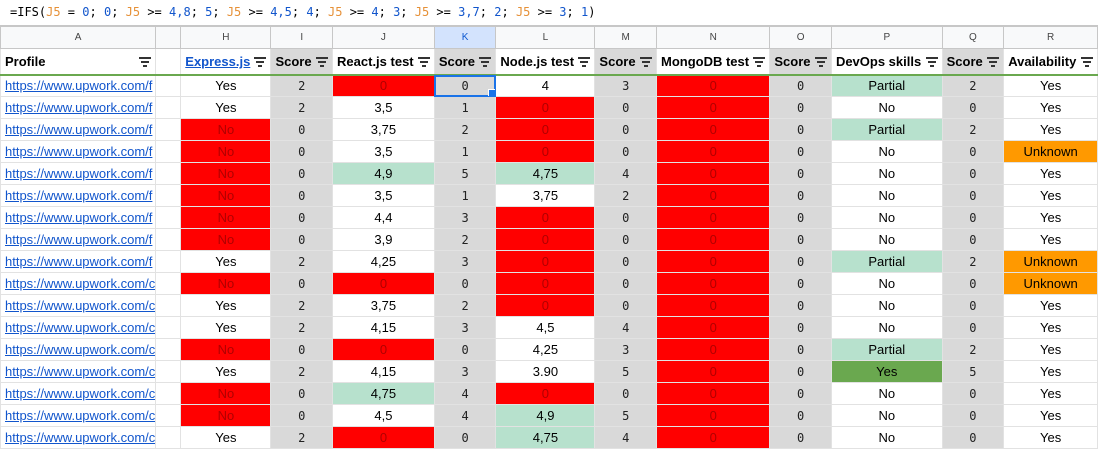  What do you see at coordinates (491, 92) in the screenshot?
I see `selection-fill-handle` at bounding box center [491, 92].